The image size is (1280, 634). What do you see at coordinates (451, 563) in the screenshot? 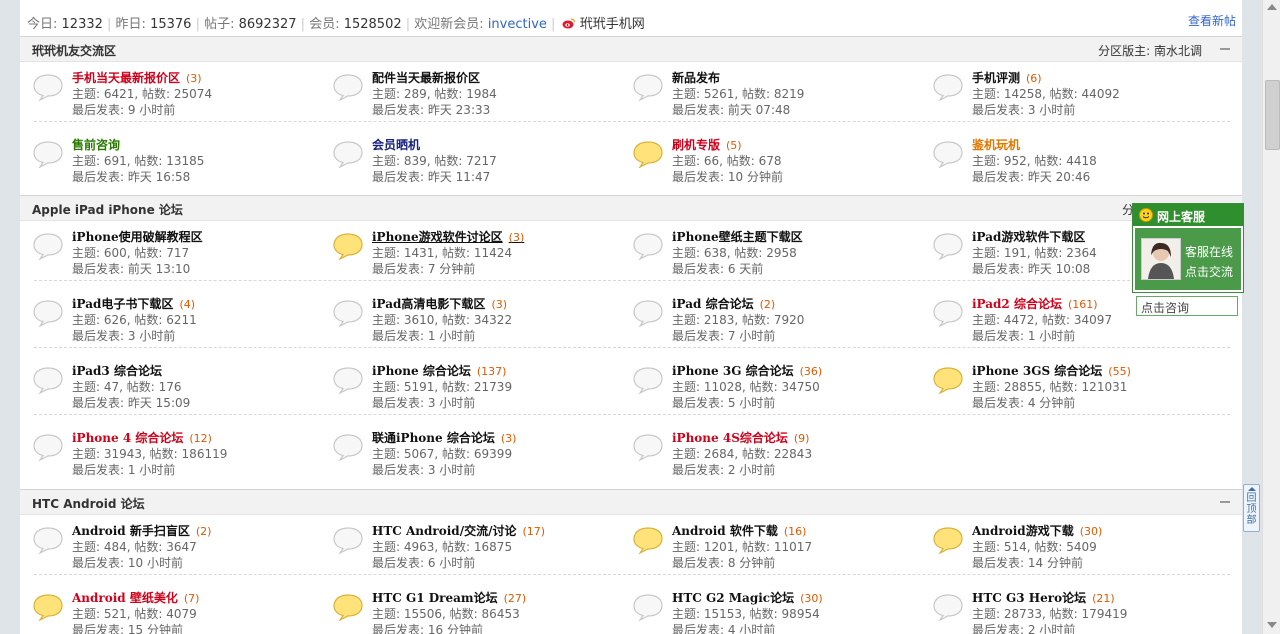
I see `last-post-time: 6 小时前` at bounding box center [451, 563].